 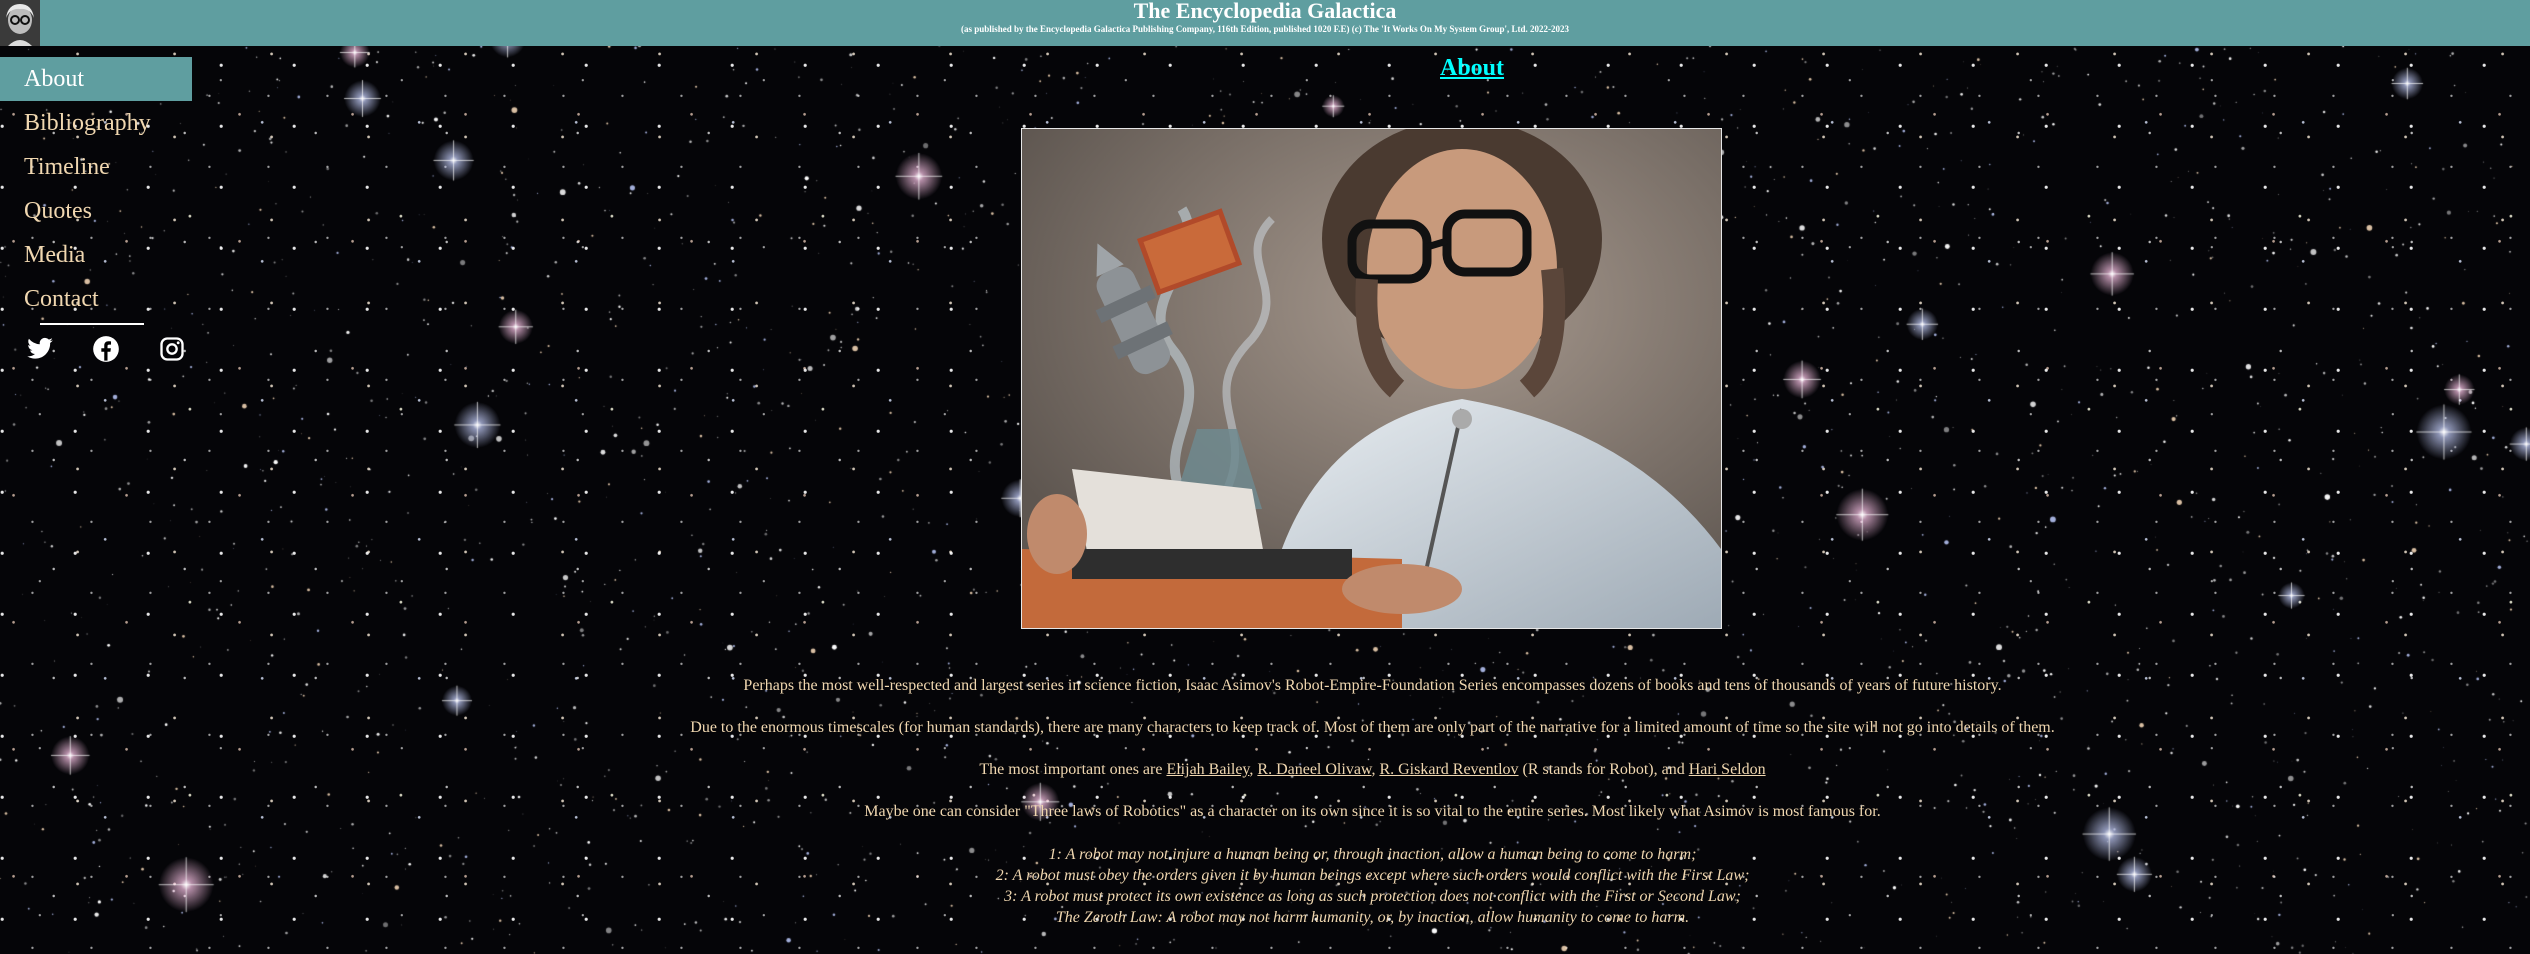 I want to click on nav-item-bibliography: Bibliography, so click(x=96, y=123).